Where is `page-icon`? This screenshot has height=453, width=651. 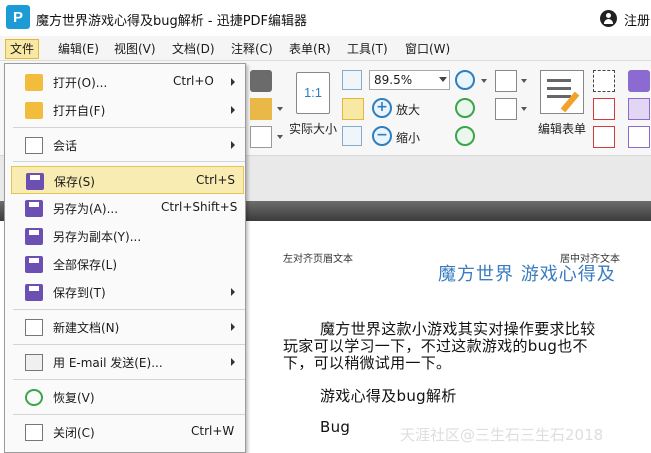 page-icon is located at coordinates (261, 137).